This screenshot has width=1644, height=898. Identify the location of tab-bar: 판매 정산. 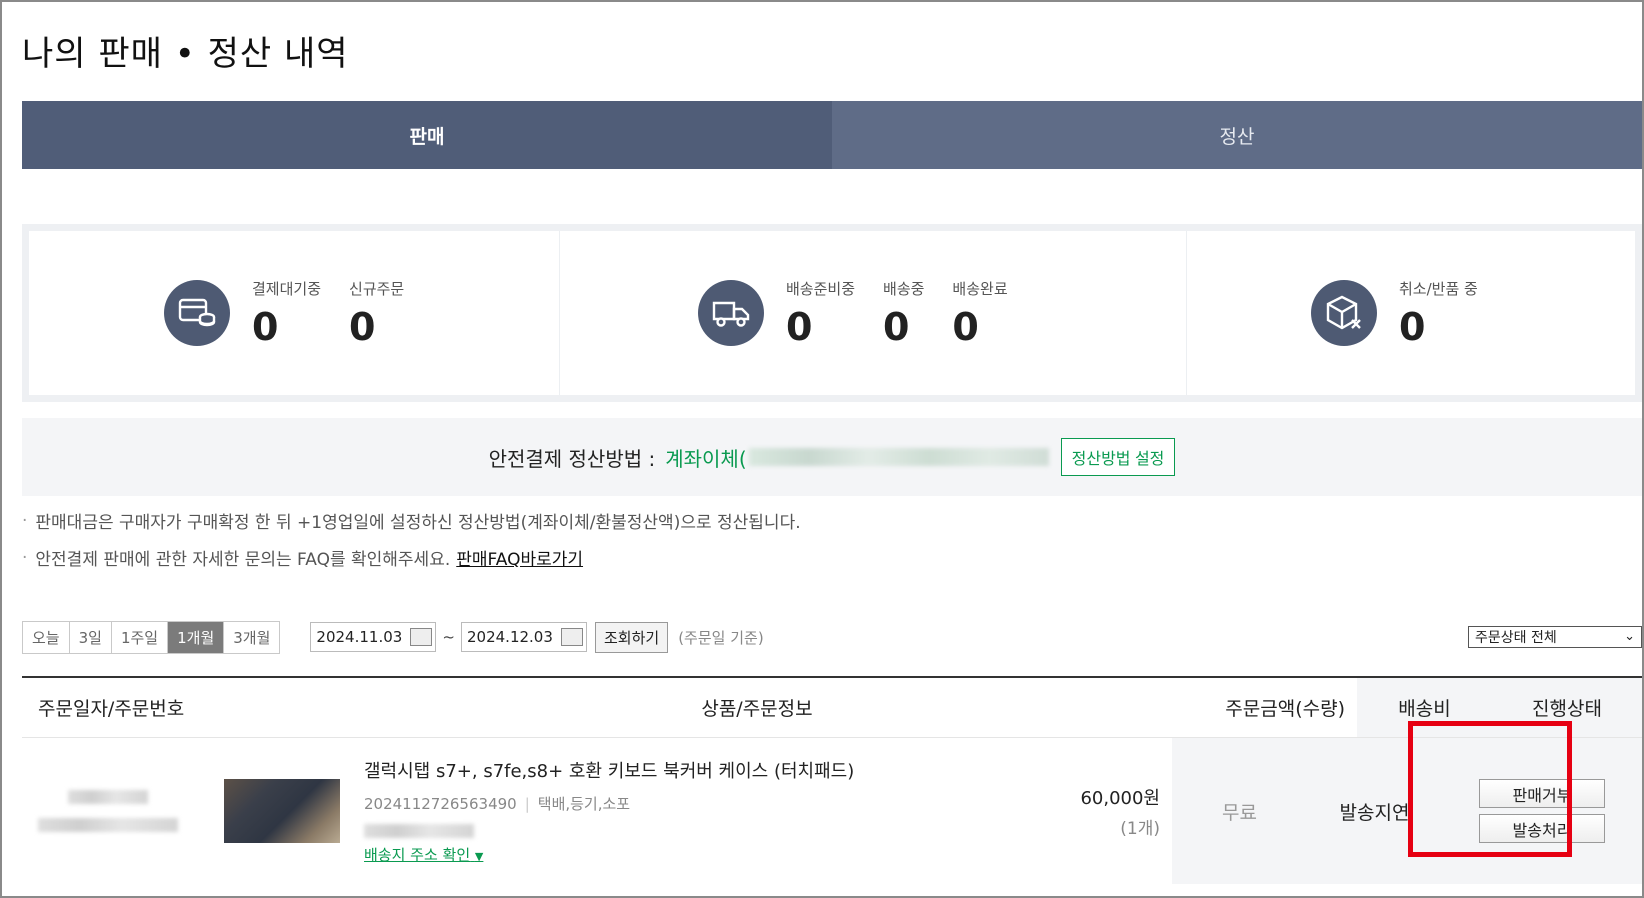
(832, 135).